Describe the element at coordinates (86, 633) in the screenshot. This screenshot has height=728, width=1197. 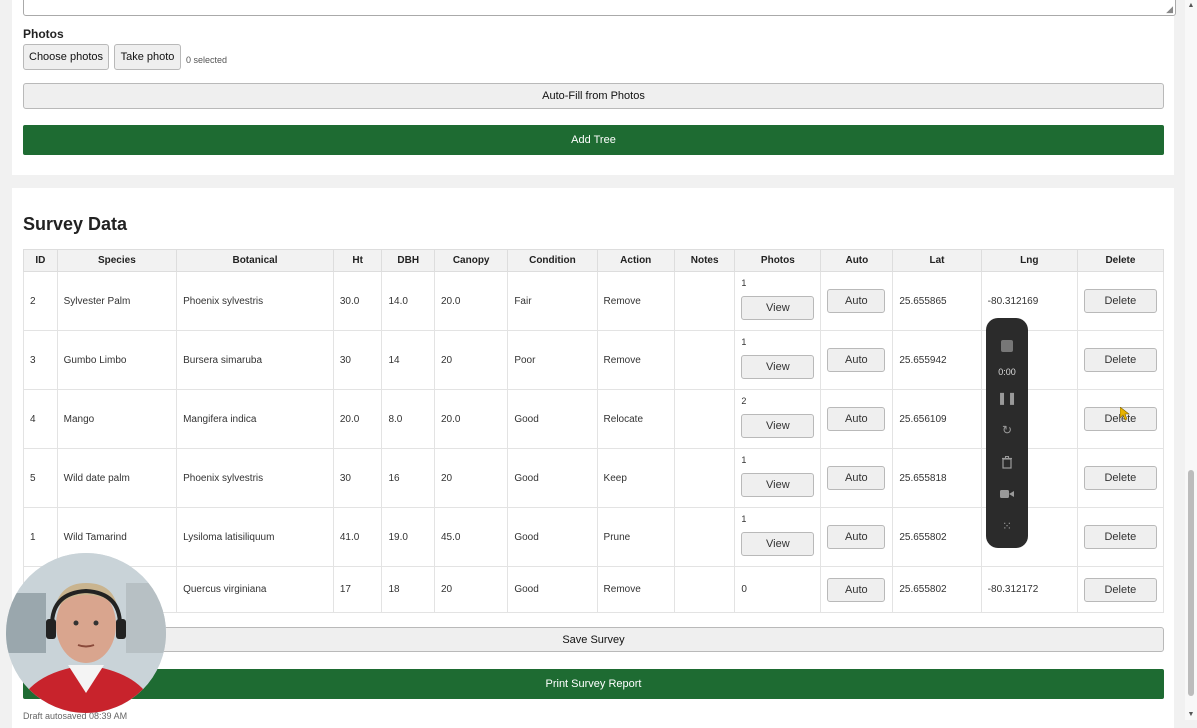
I see `person-avatar-icon` at that location.